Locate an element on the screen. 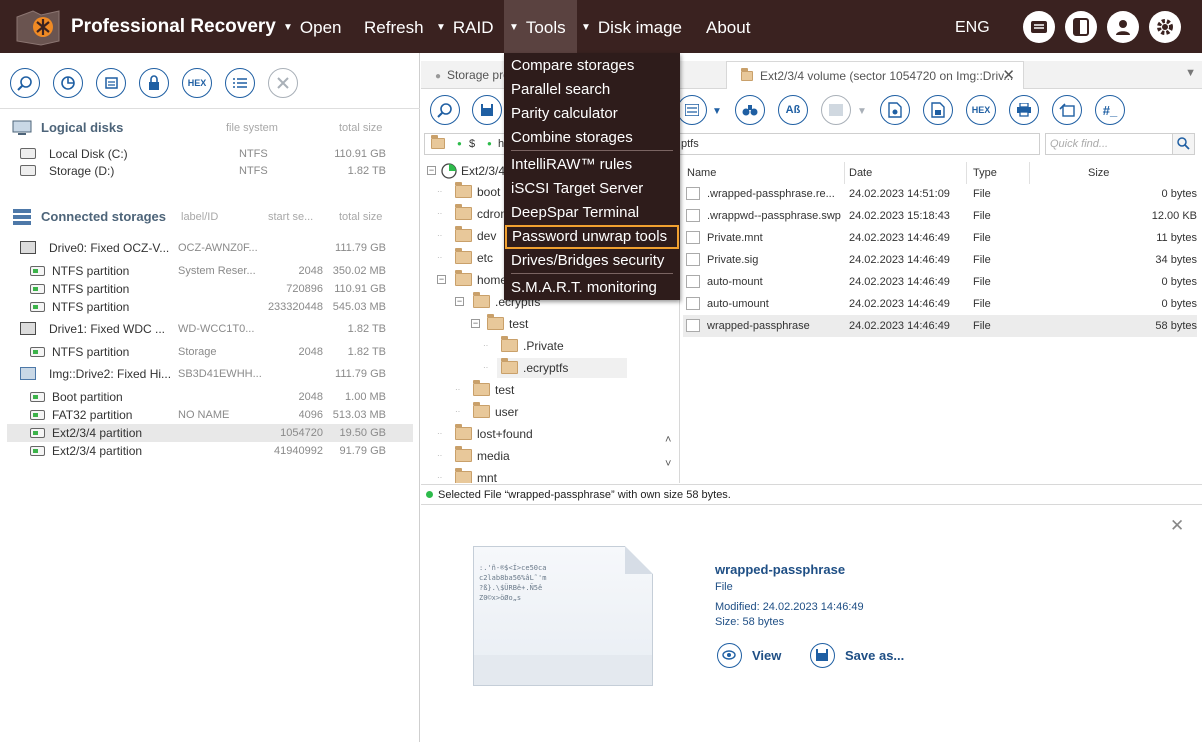 This screenshot has width=1202, height=742. hex-view-button: HEX is located at coordinates (981, 110).